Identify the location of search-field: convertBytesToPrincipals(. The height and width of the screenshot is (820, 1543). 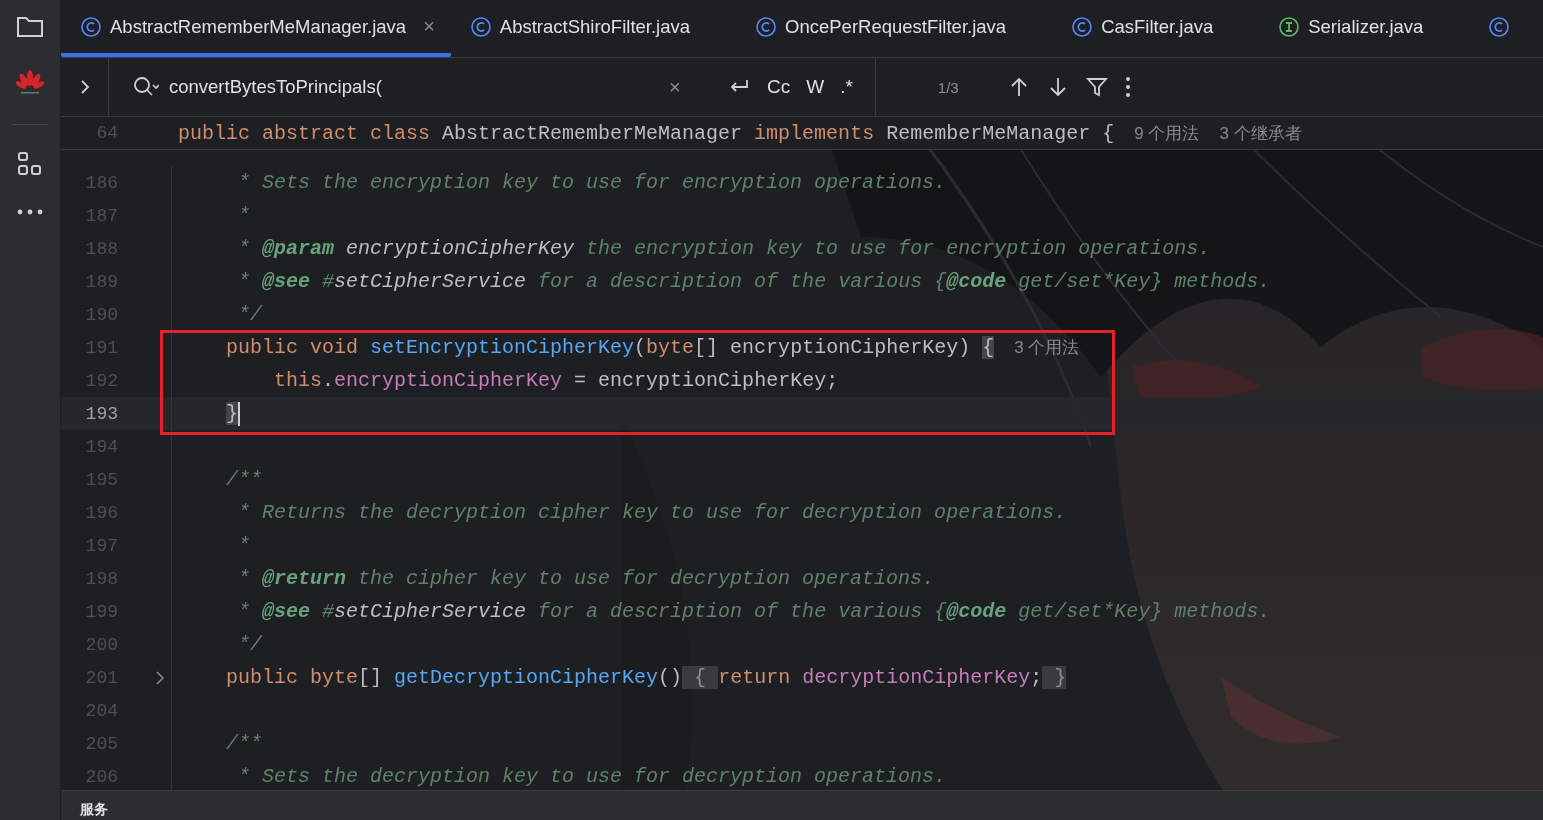
(419, 87).